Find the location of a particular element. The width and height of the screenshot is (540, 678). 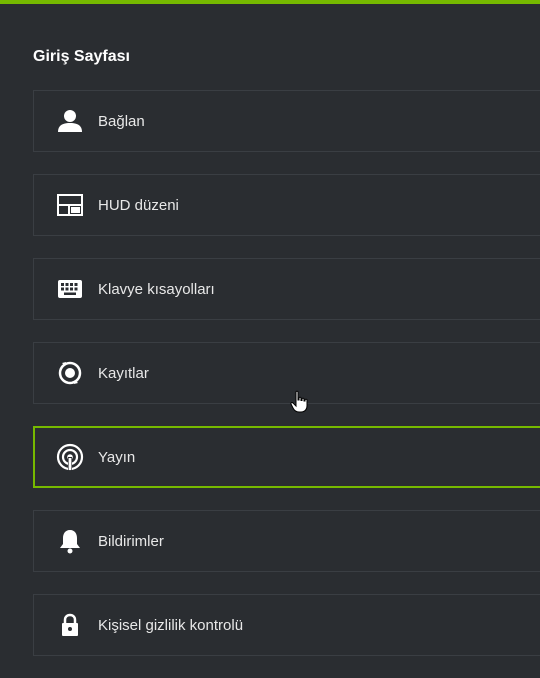

record-icon is located at coordinates (70, 373).